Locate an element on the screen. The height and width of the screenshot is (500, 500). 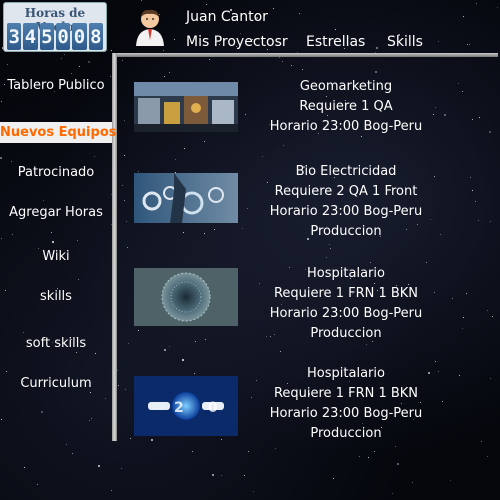
web-2-0-image: 2 0 is located at coordinates (186, 406).